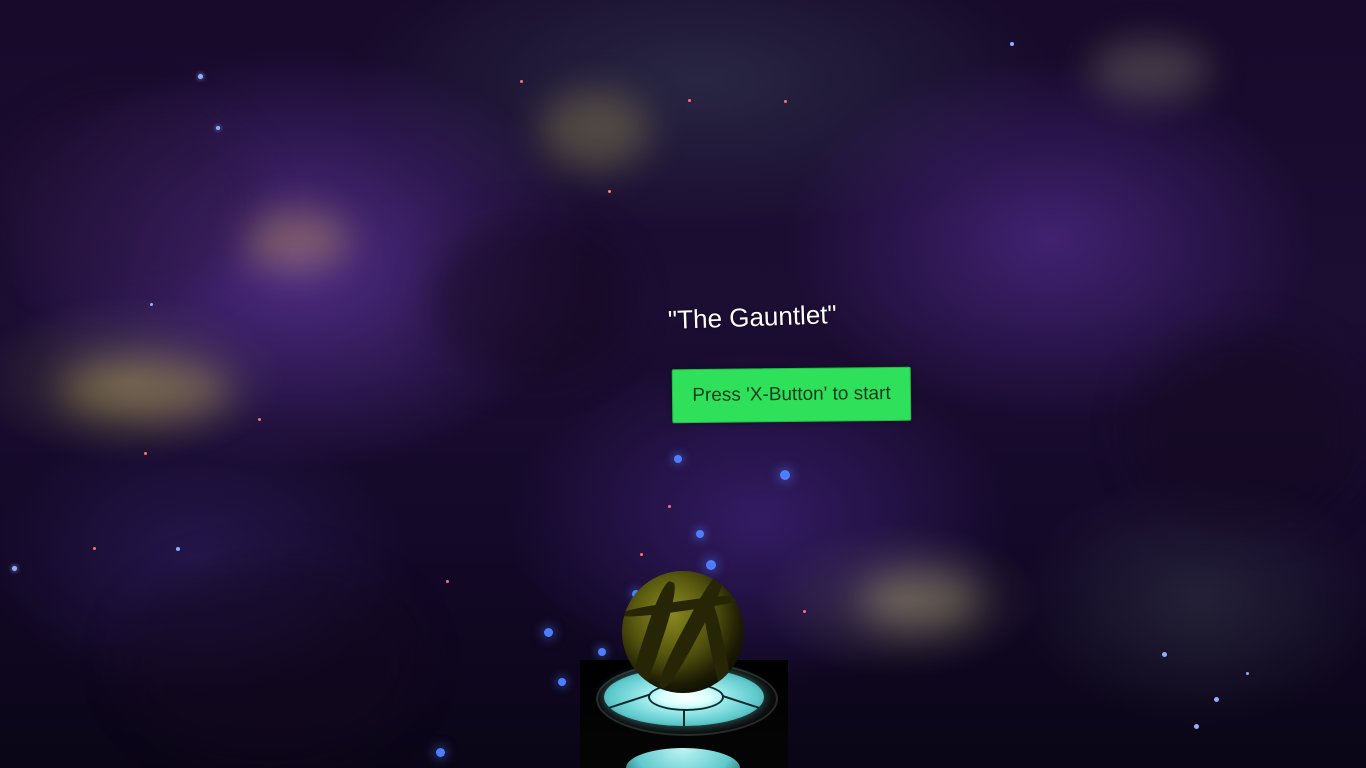 This screenshot has width=1366, height=768. Describe the element at coordinates (682, 606) in the screenshot. I see `orb-stripe` at that location.